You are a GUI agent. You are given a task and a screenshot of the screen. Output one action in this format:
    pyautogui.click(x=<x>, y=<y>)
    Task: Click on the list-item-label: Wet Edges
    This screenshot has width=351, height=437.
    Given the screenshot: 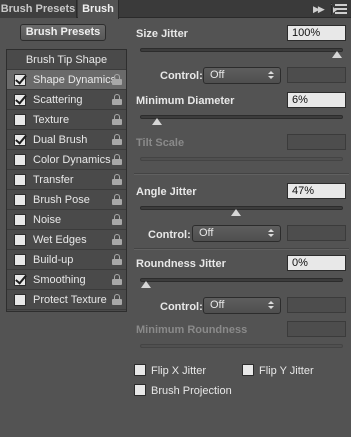 What is the action you would take?
    pyautogui.click(x=60, y=240)
    